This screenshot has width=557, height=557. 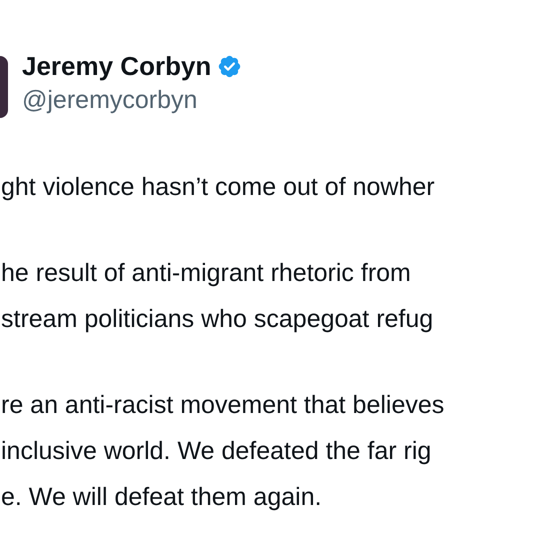 What do you see at coordinates (217, 319) in the screenshot?
I see `post-text-line: stream politicians who scapegoat refug` at bounding box center [217, 319].